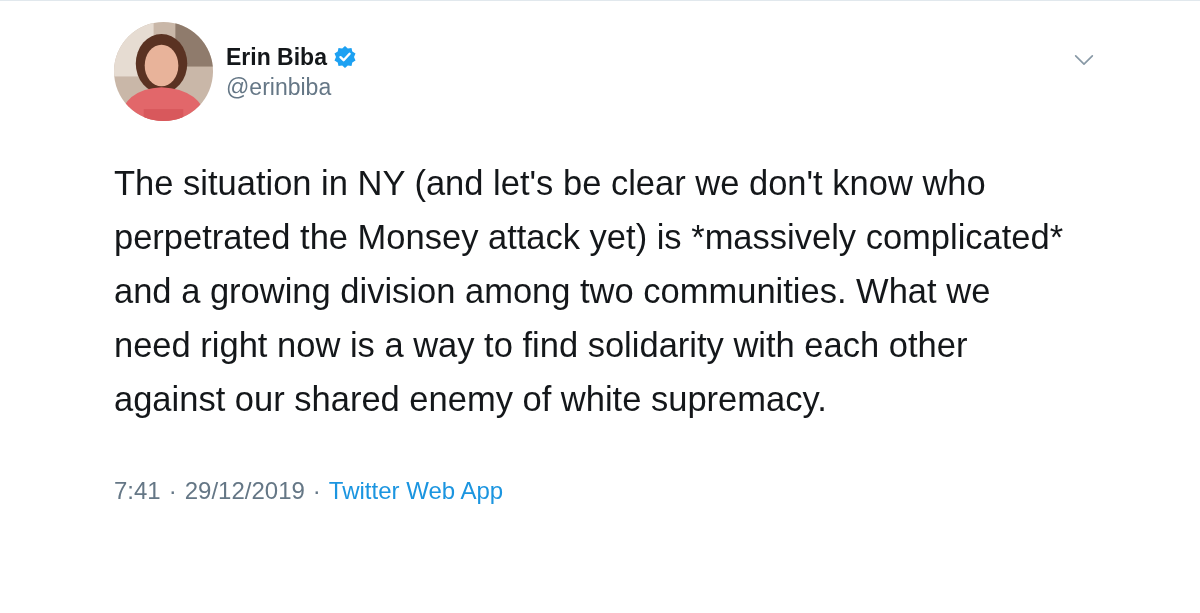 This screenshot has width=1200, height=613. I want to click on timestamp: 7:41, so click(137, 491).